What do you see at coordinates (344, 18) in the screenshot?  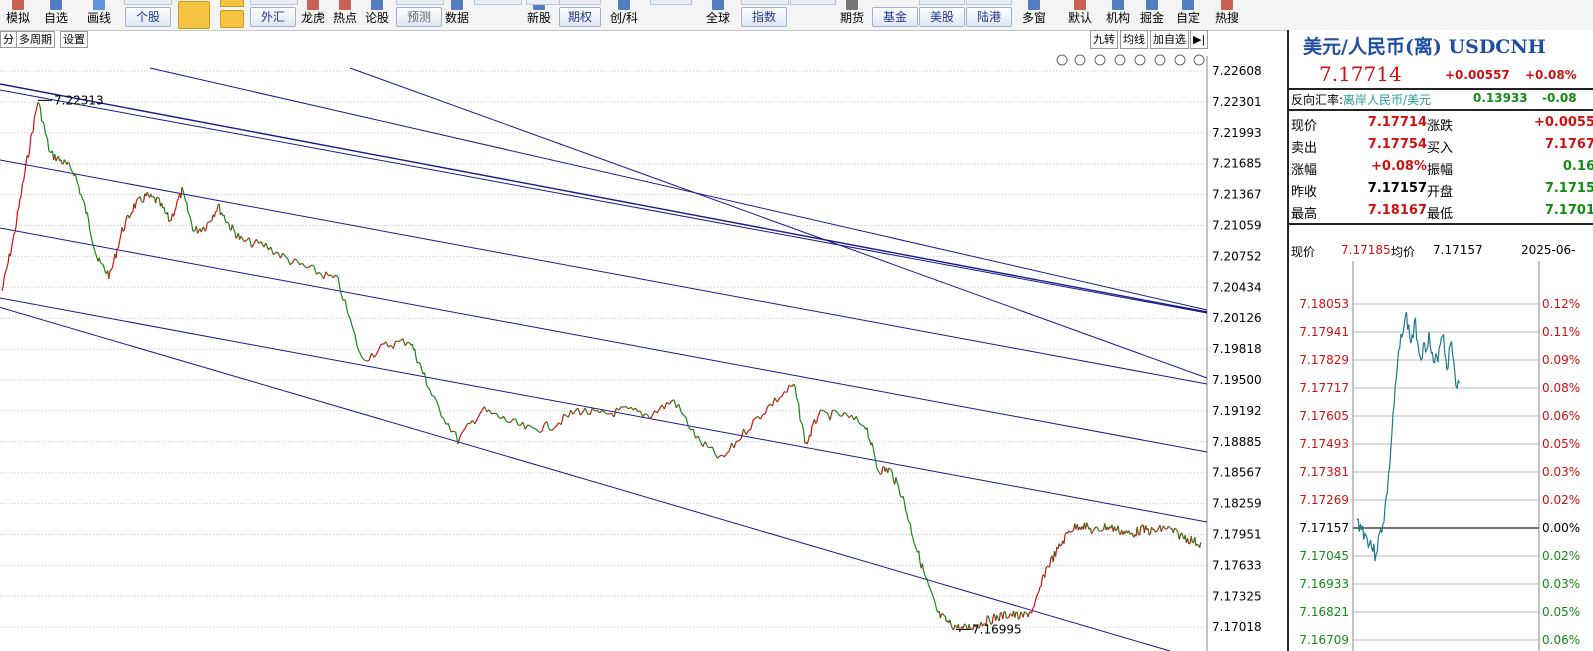 I see `toolbar-label: 热点` at bounding box center [344, 18].